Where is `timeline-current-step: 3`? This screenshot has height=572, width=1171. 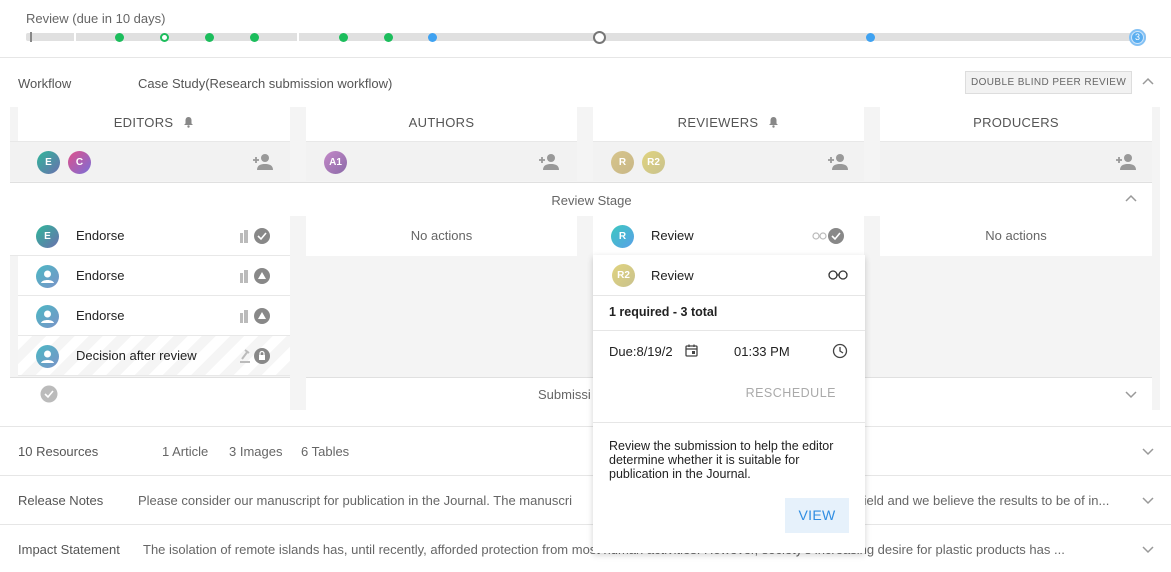 timeline-current-step: 3 is located at coordinates (1137, 37).